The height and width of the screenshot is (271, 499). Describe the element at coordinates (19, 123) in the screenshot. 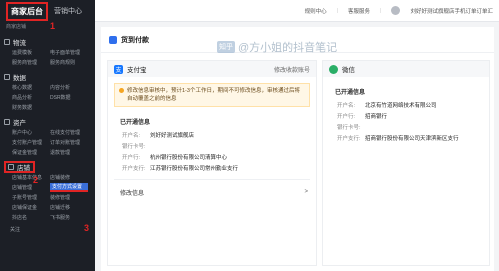

I see `sidebar-group-title: 资产` at that location.